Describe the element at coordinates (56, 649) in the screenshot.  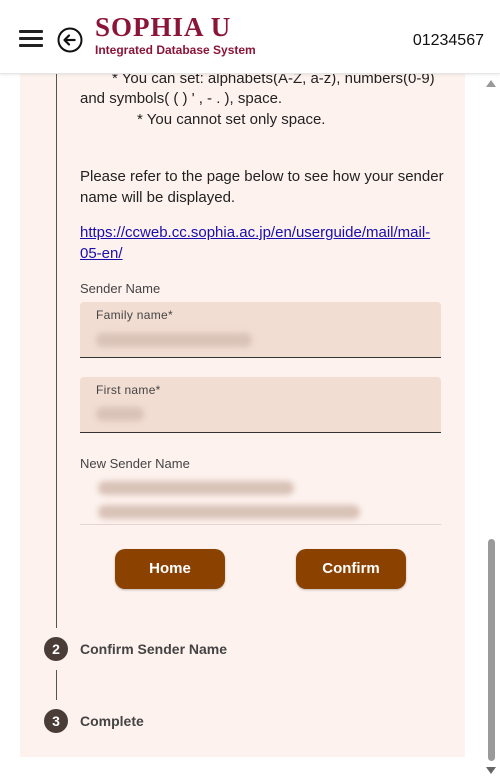
I see `step-number-2: 2` at that location.